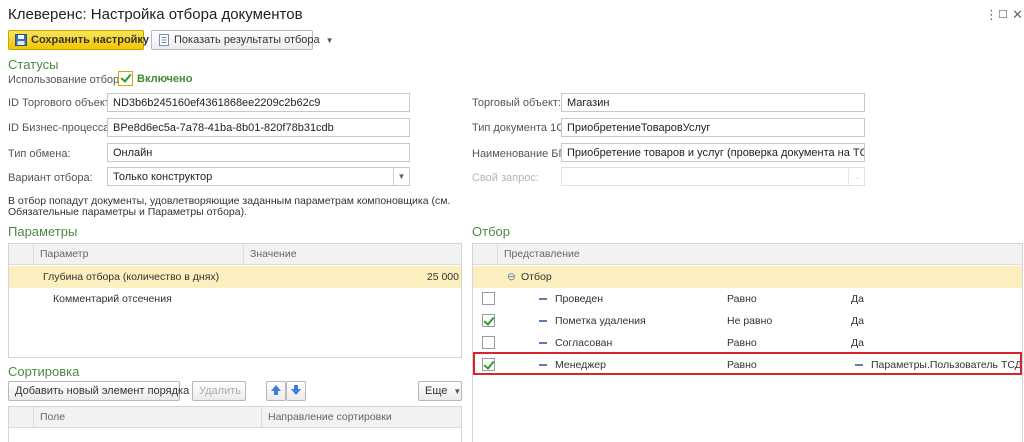 The height and width of the screenshot is (442, 1024). I want to click on parameters-section-title: Параметры, so click(43, 231).